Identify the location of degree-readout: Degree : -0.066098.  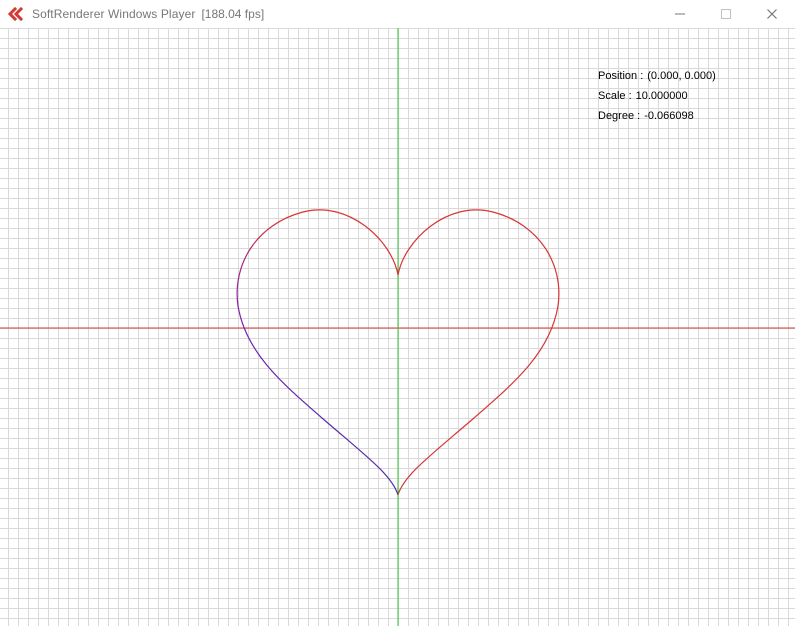
(657, 116).